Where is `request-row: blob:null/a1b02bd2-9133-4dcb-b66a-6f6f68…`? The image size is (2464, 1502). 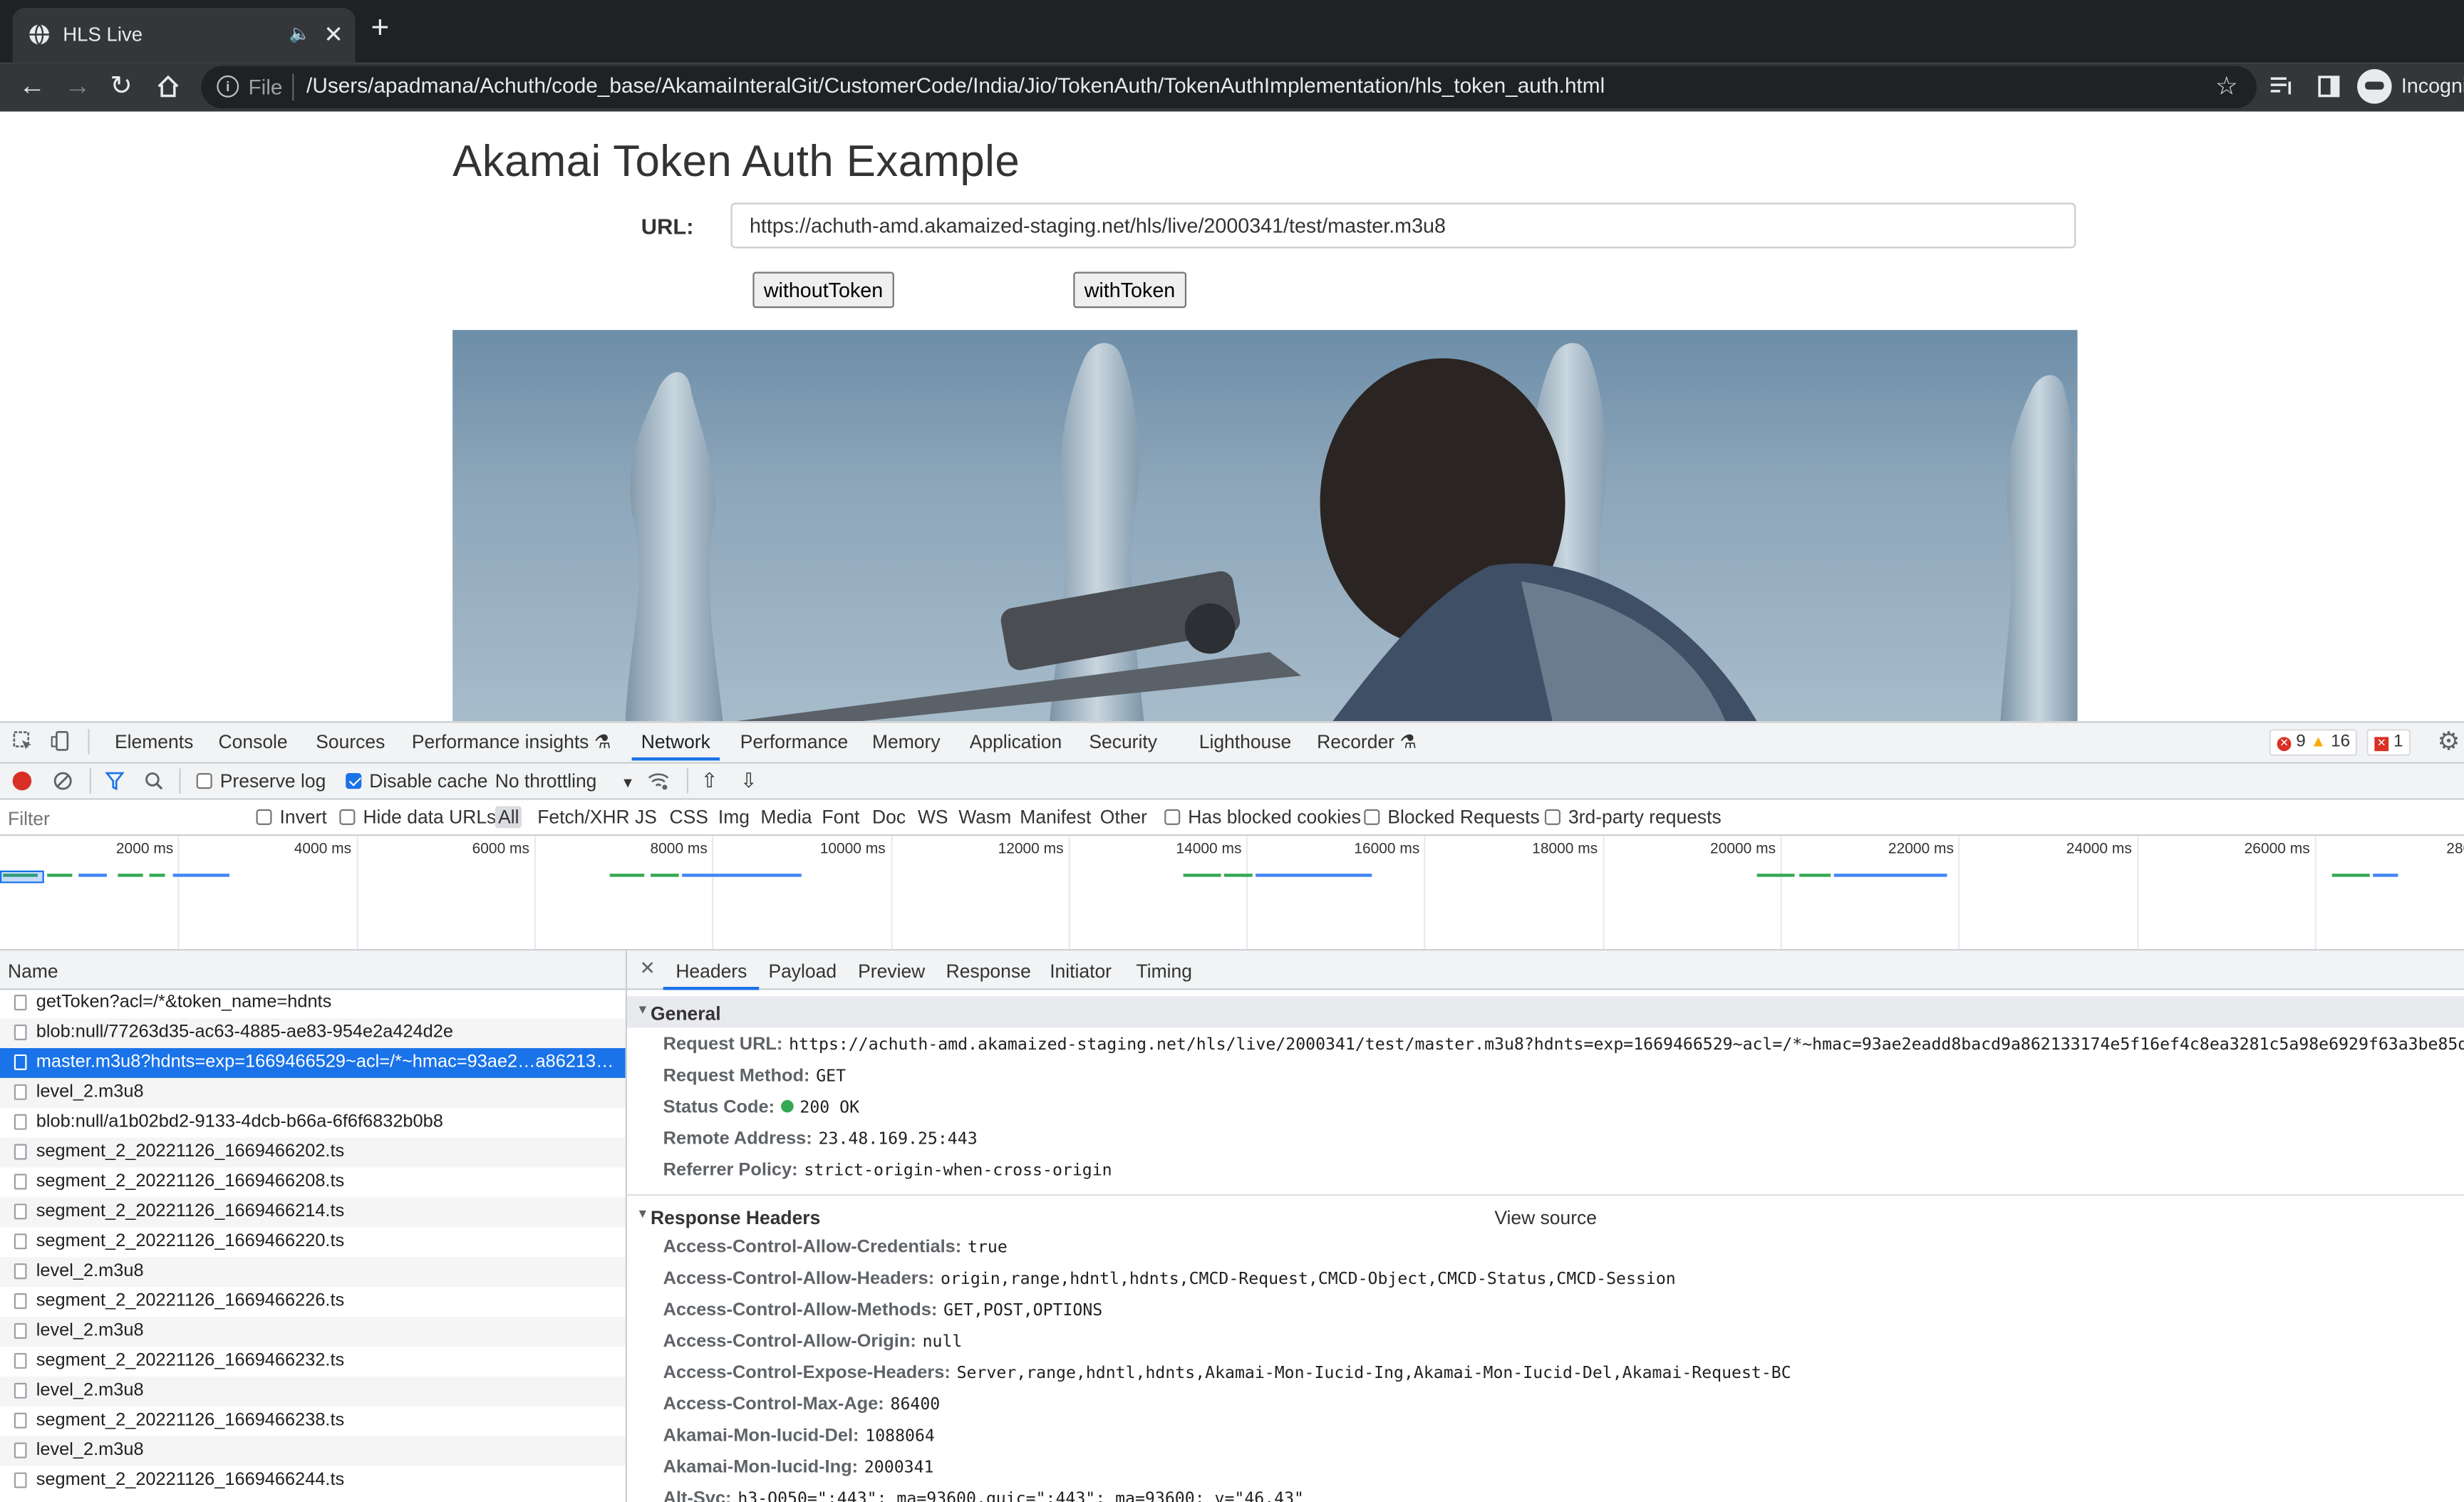
request-row: blob:null/a1b02bd2-9133-4dcb-b66a-6f6f68… is located at coordinates (313, 1123).